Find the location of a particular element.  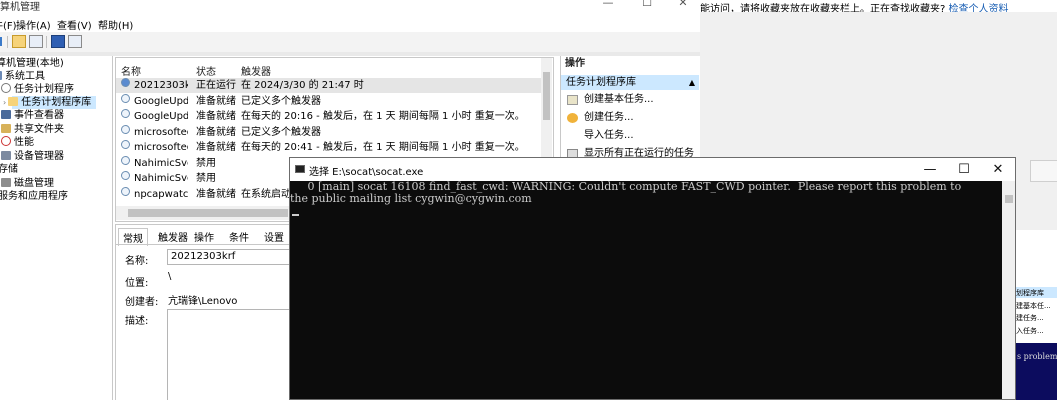

menu-bar: 文件(F) 操作(A) 查看(V) 帮助(H) is located at coordinates (350, 23).